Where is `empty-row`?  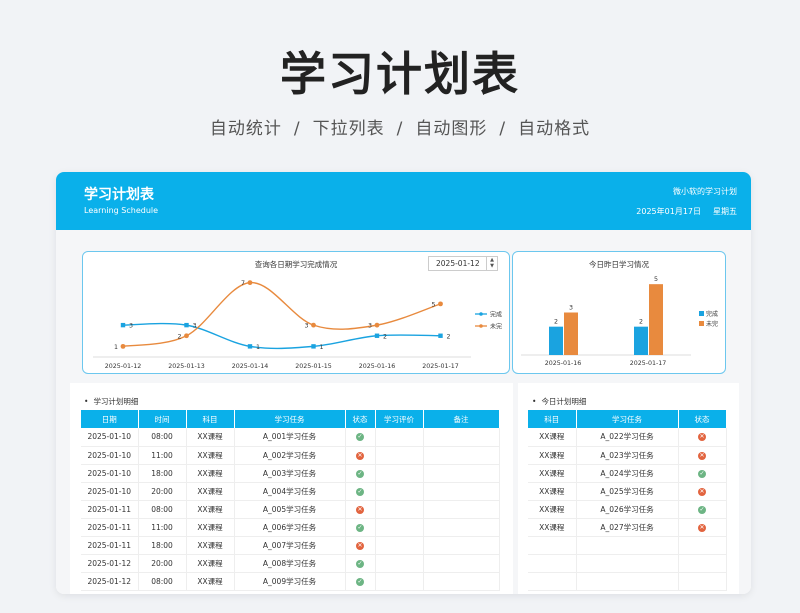 empty-row is located at coordinates (627, 581).